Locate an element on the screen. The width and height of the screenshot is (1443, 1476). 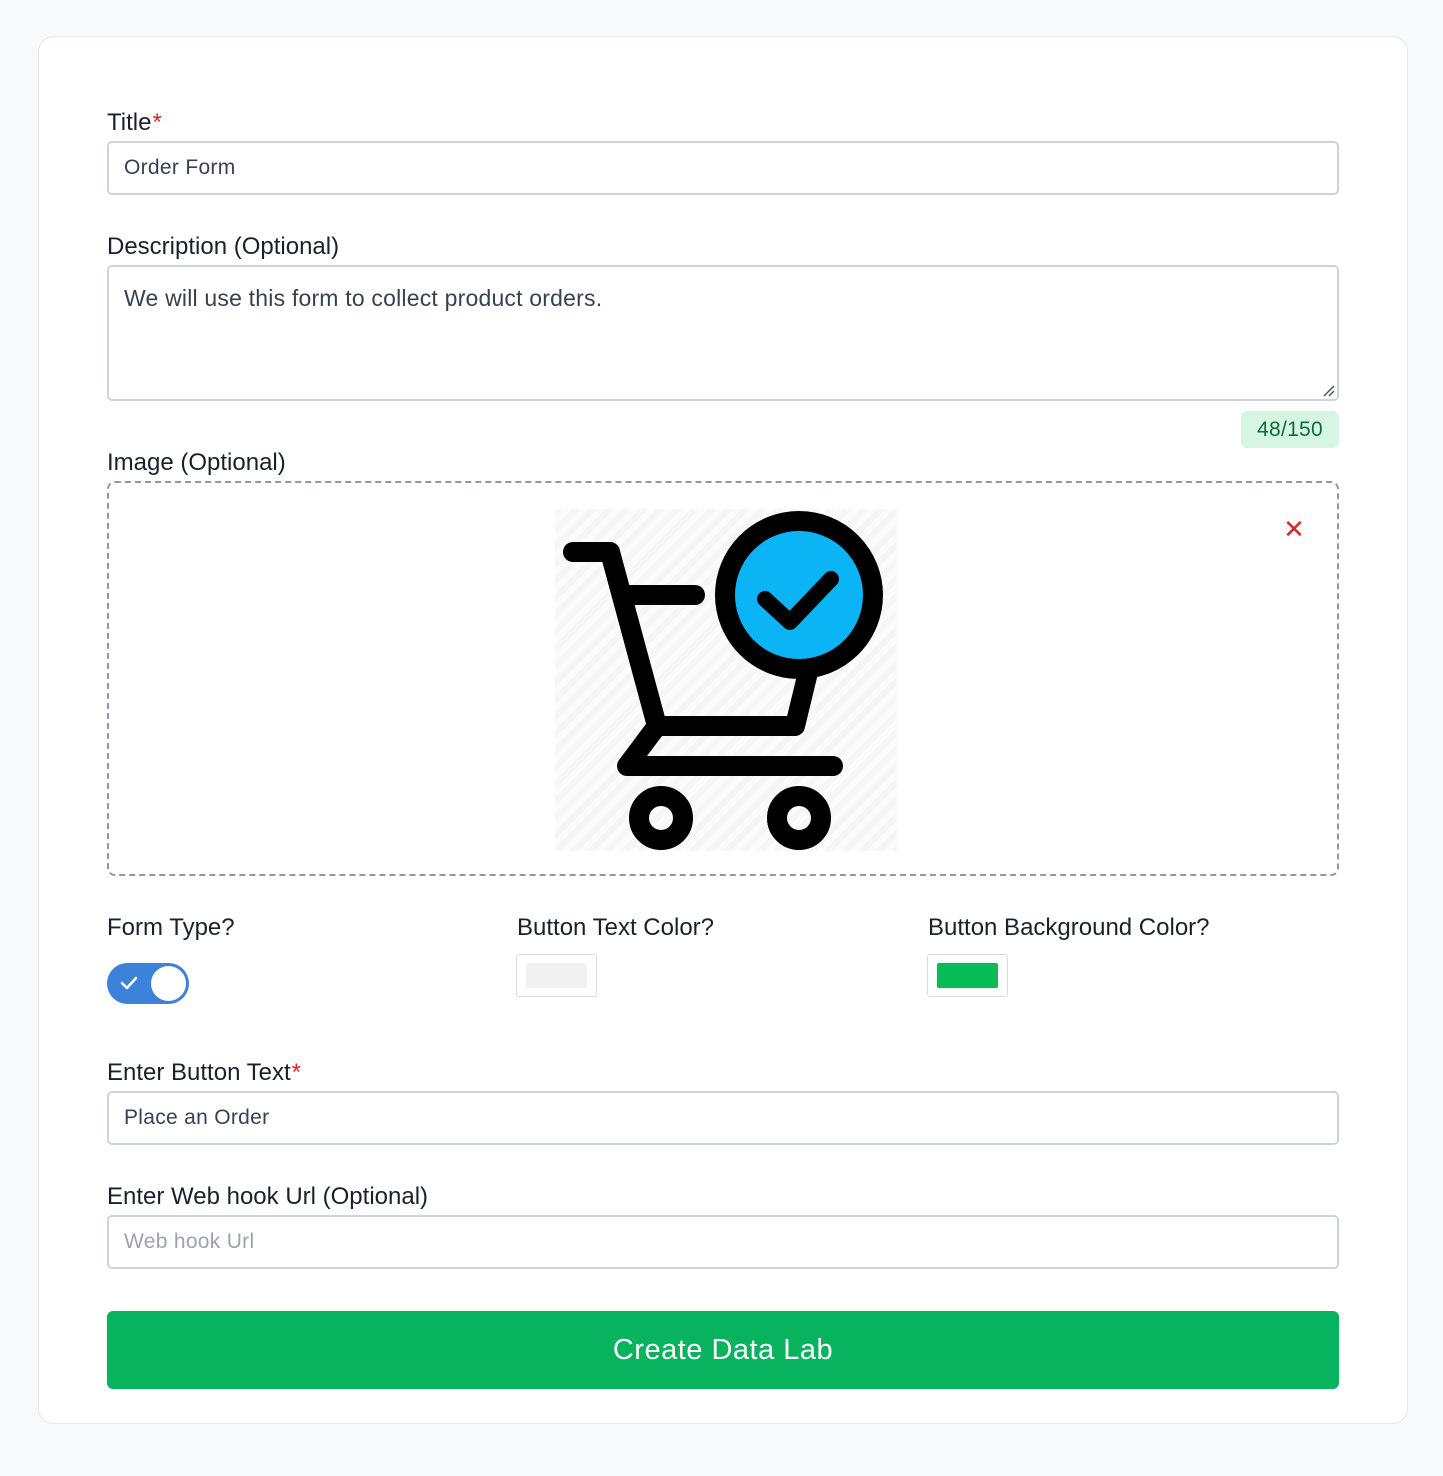
text-color-swatch is located at coordinates (556, 975).